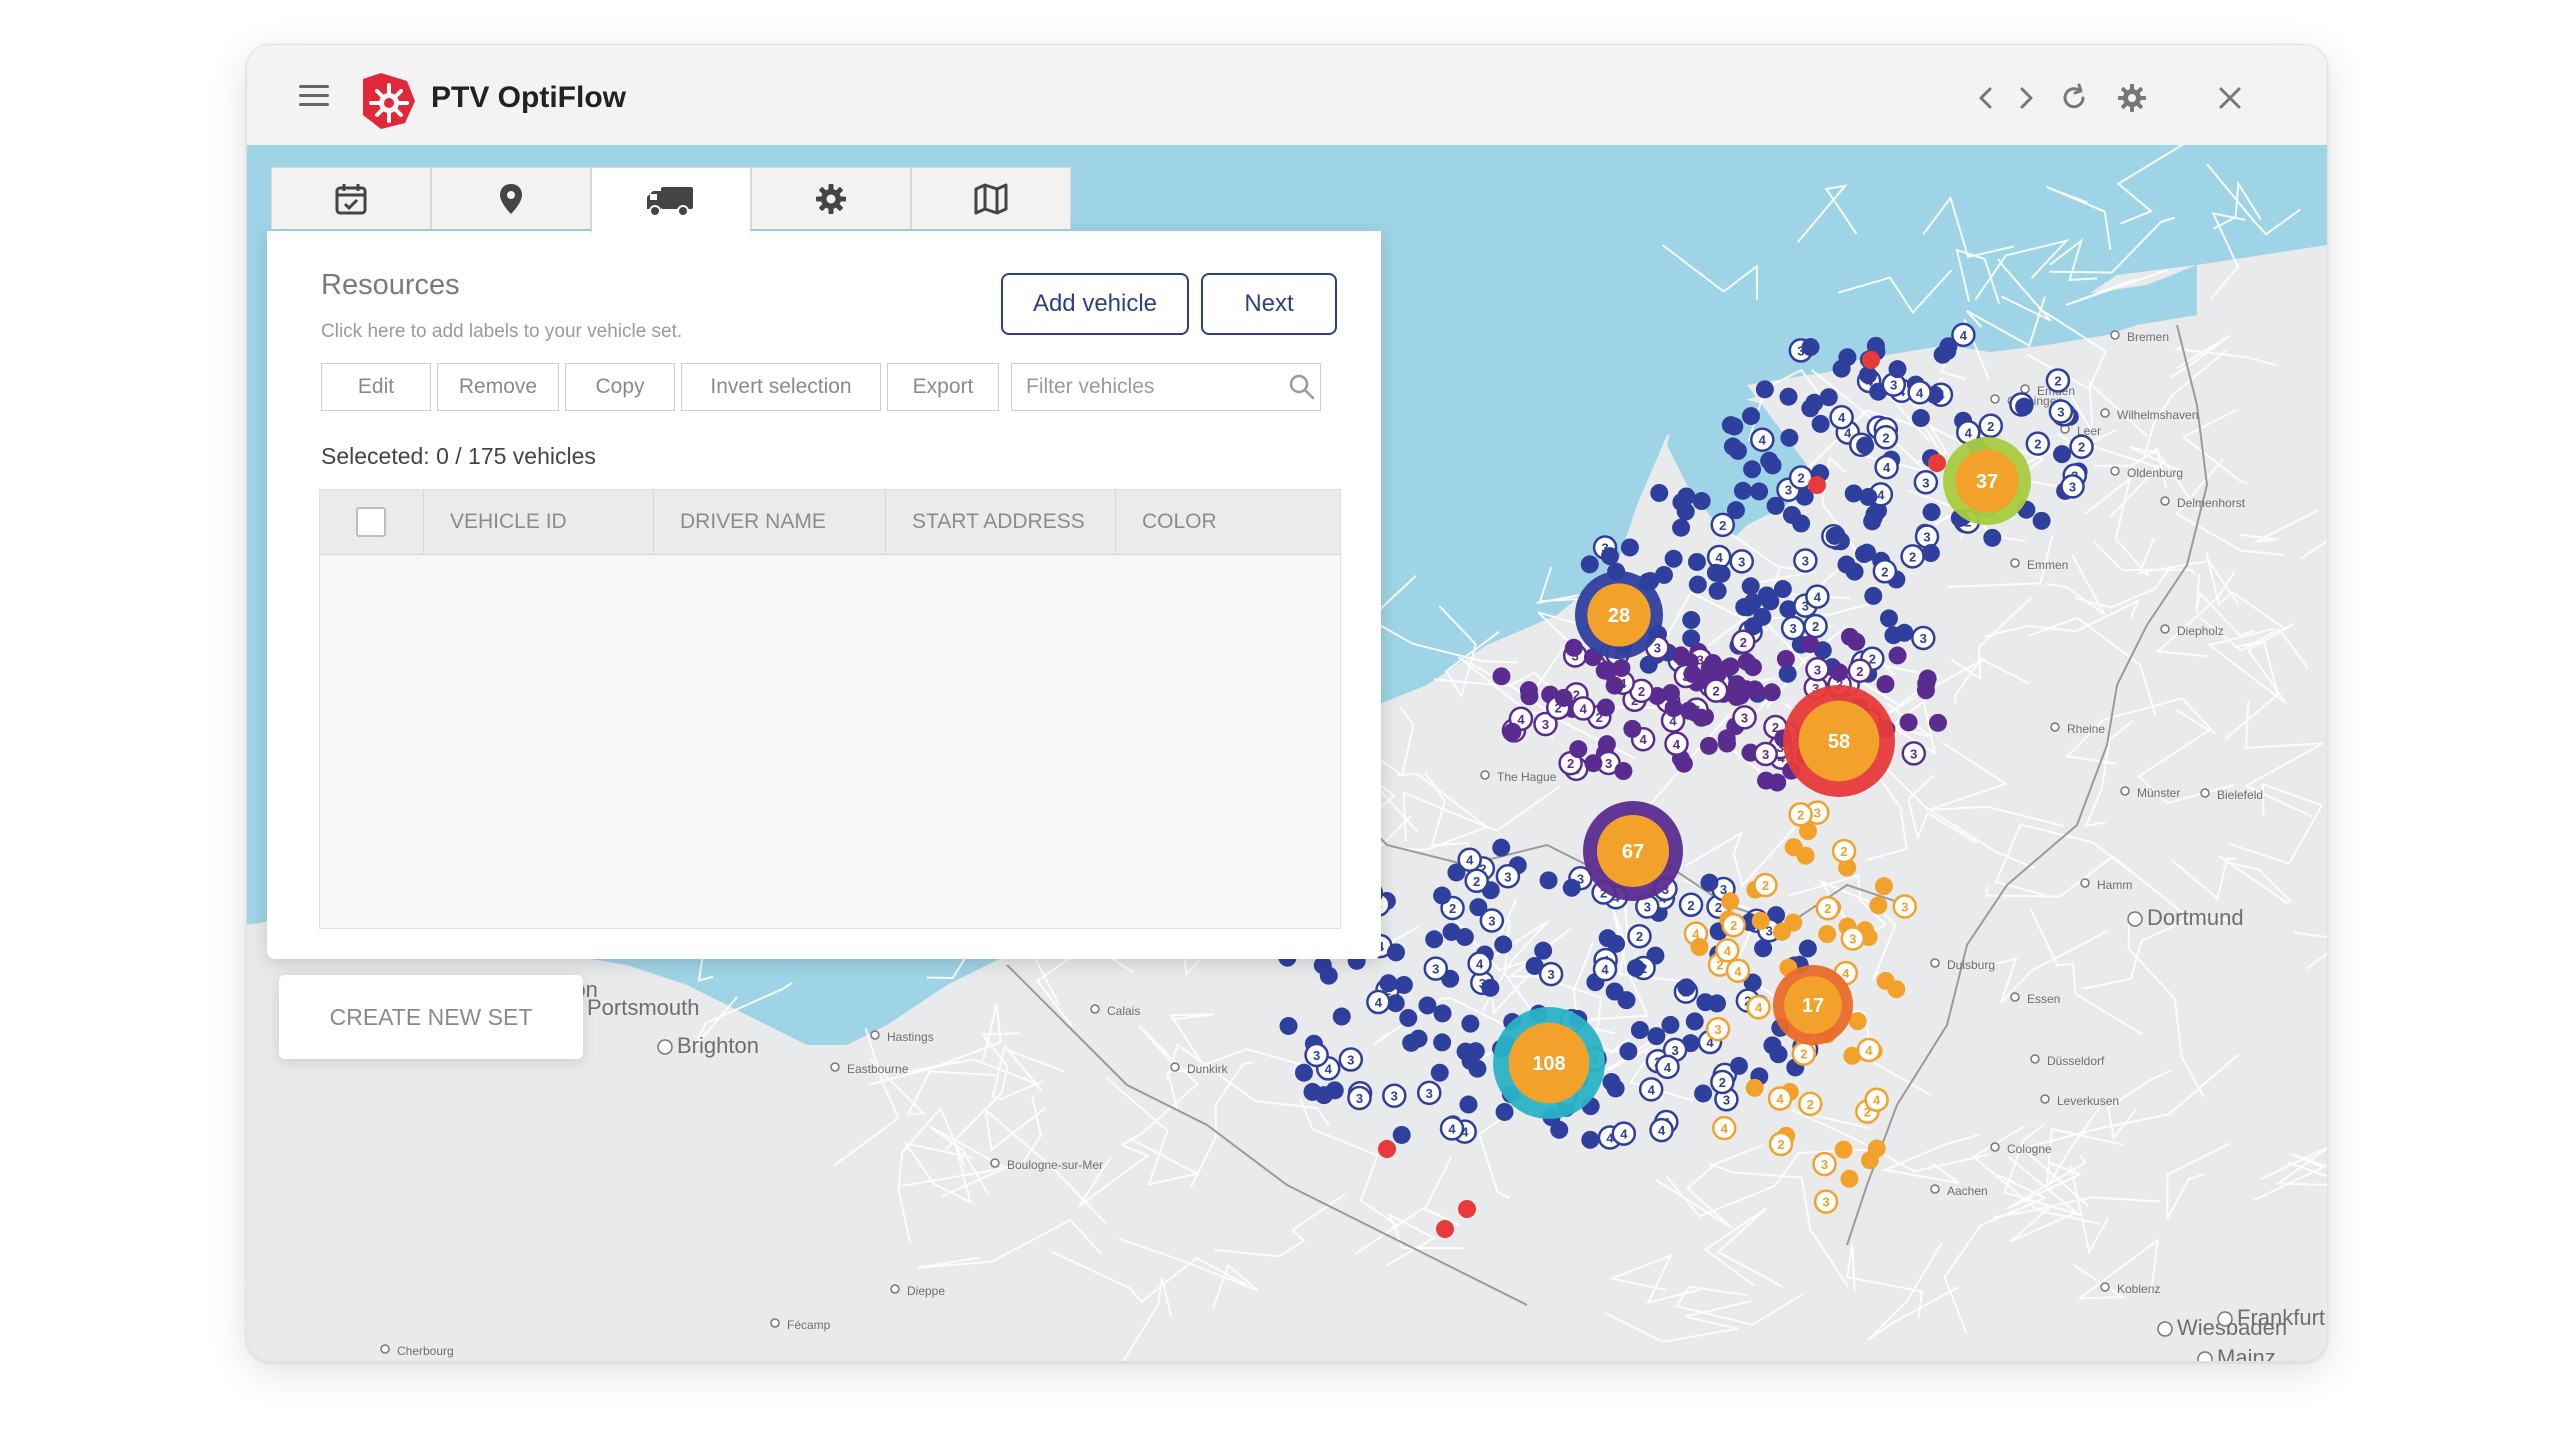 Image resolution: width=2560 pixels, height=1440 pixels. I want to click on remove-button: Remove, so click(498, 387).